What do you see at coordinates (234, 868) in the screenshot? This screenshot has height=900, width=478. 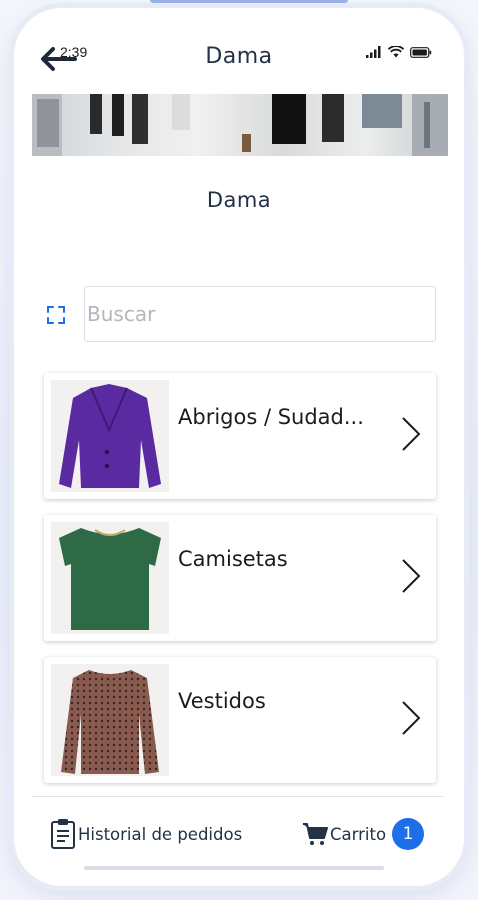 I see `home-indicator` at bounding box center [234, 868].